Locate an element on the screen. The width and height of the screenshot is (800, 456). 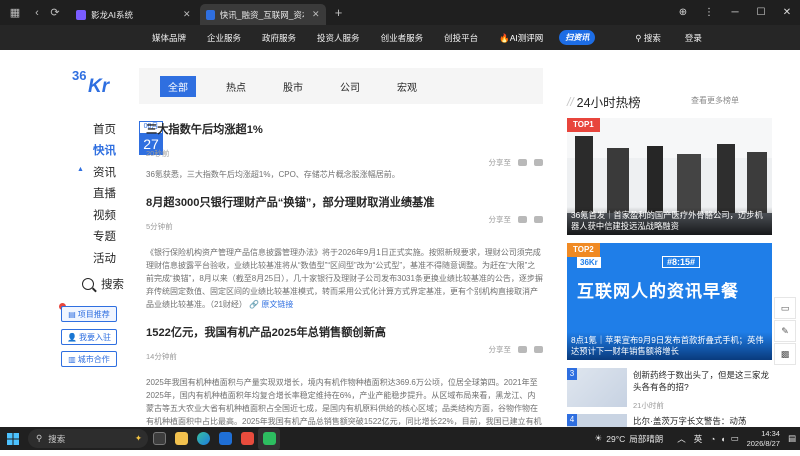
input-method-indicator: 英 is located at coordinates (698, 439).